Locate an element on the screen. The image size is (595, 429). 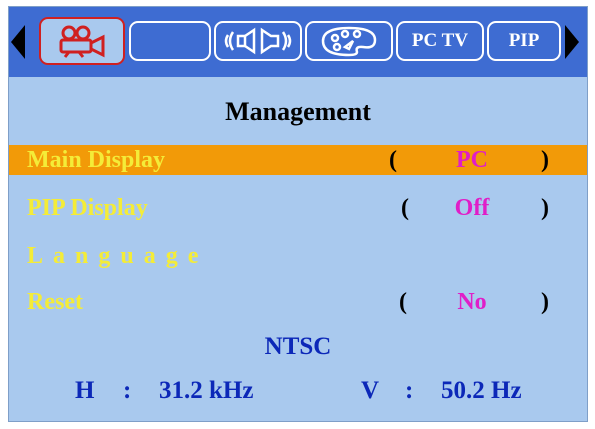
menu-item-main-display: Main Display ( PC ) is located at coordinates (298, 160).